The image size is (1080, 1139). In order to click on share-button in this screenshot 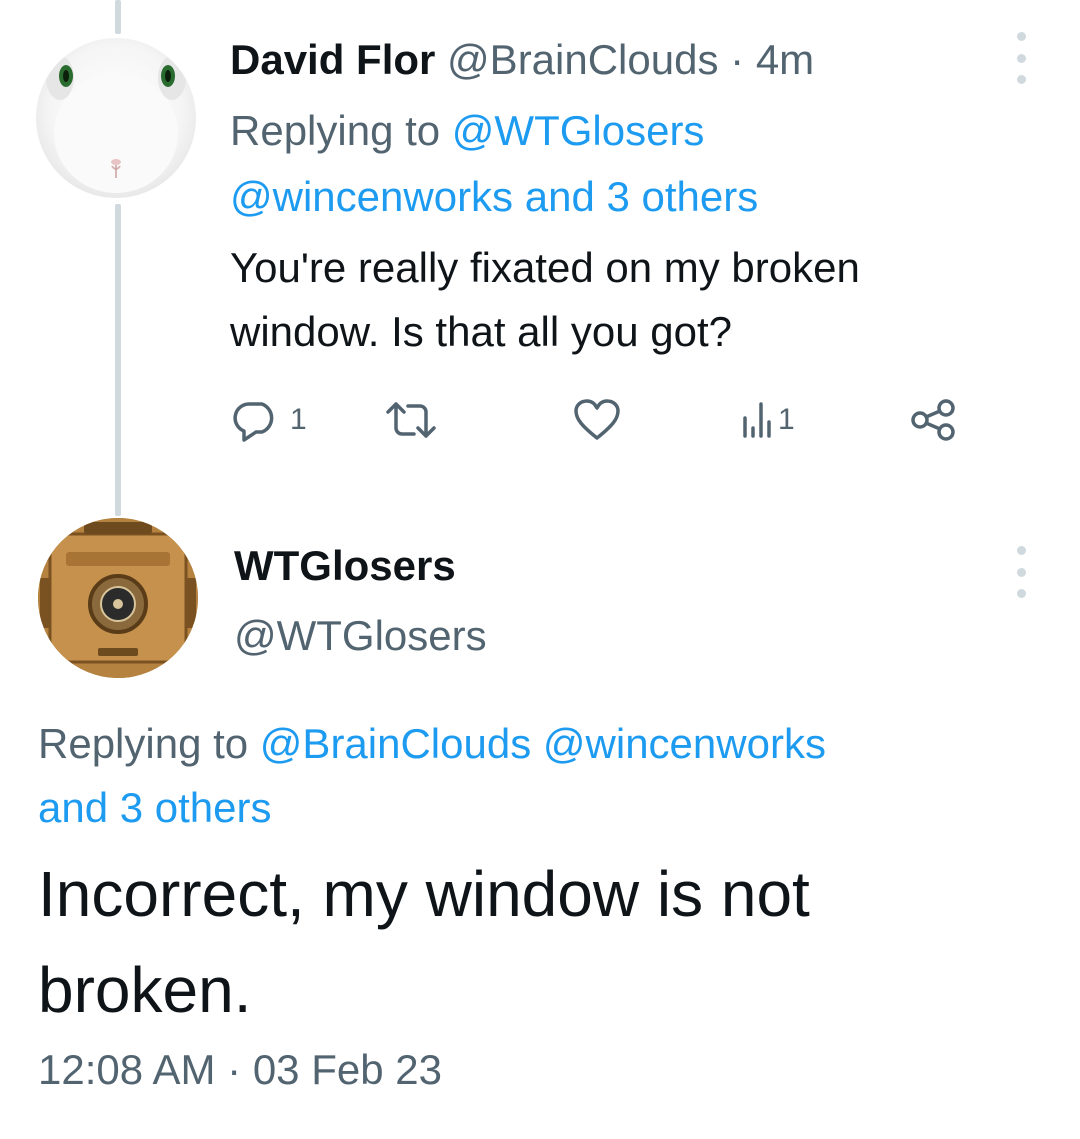, I will do `click(934, 420)`.